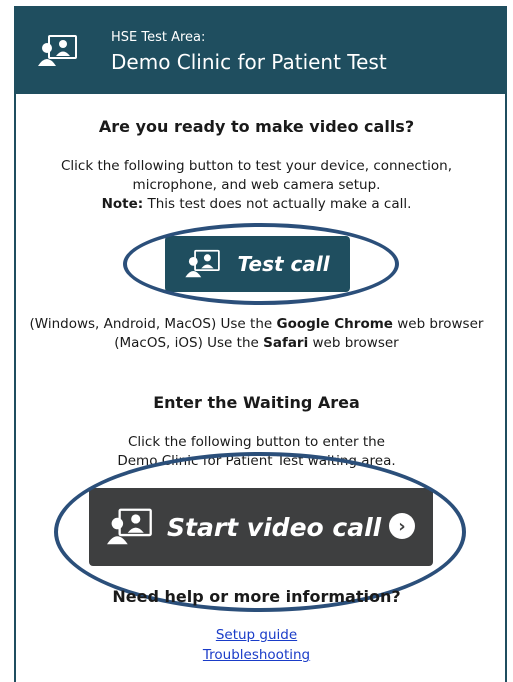 The height and width of the screenshot is (682, 513). Describe the element at coordinates (256, 655) in the screenshot. I see `troubleshooting-link: Troubleshooting` at that location.